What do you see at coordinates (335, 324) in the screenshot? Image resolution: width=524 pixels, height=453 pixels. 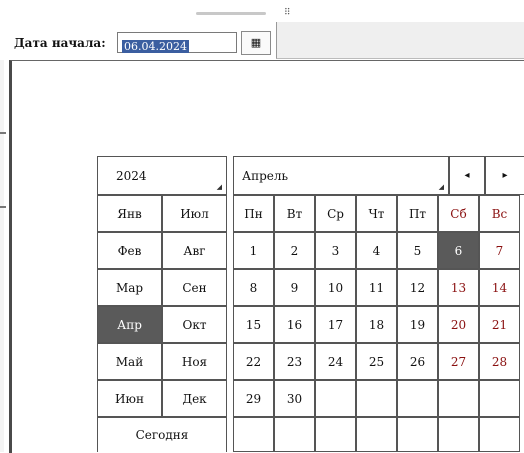 I see `day-cell: 17` at bounding box center [335, 324].